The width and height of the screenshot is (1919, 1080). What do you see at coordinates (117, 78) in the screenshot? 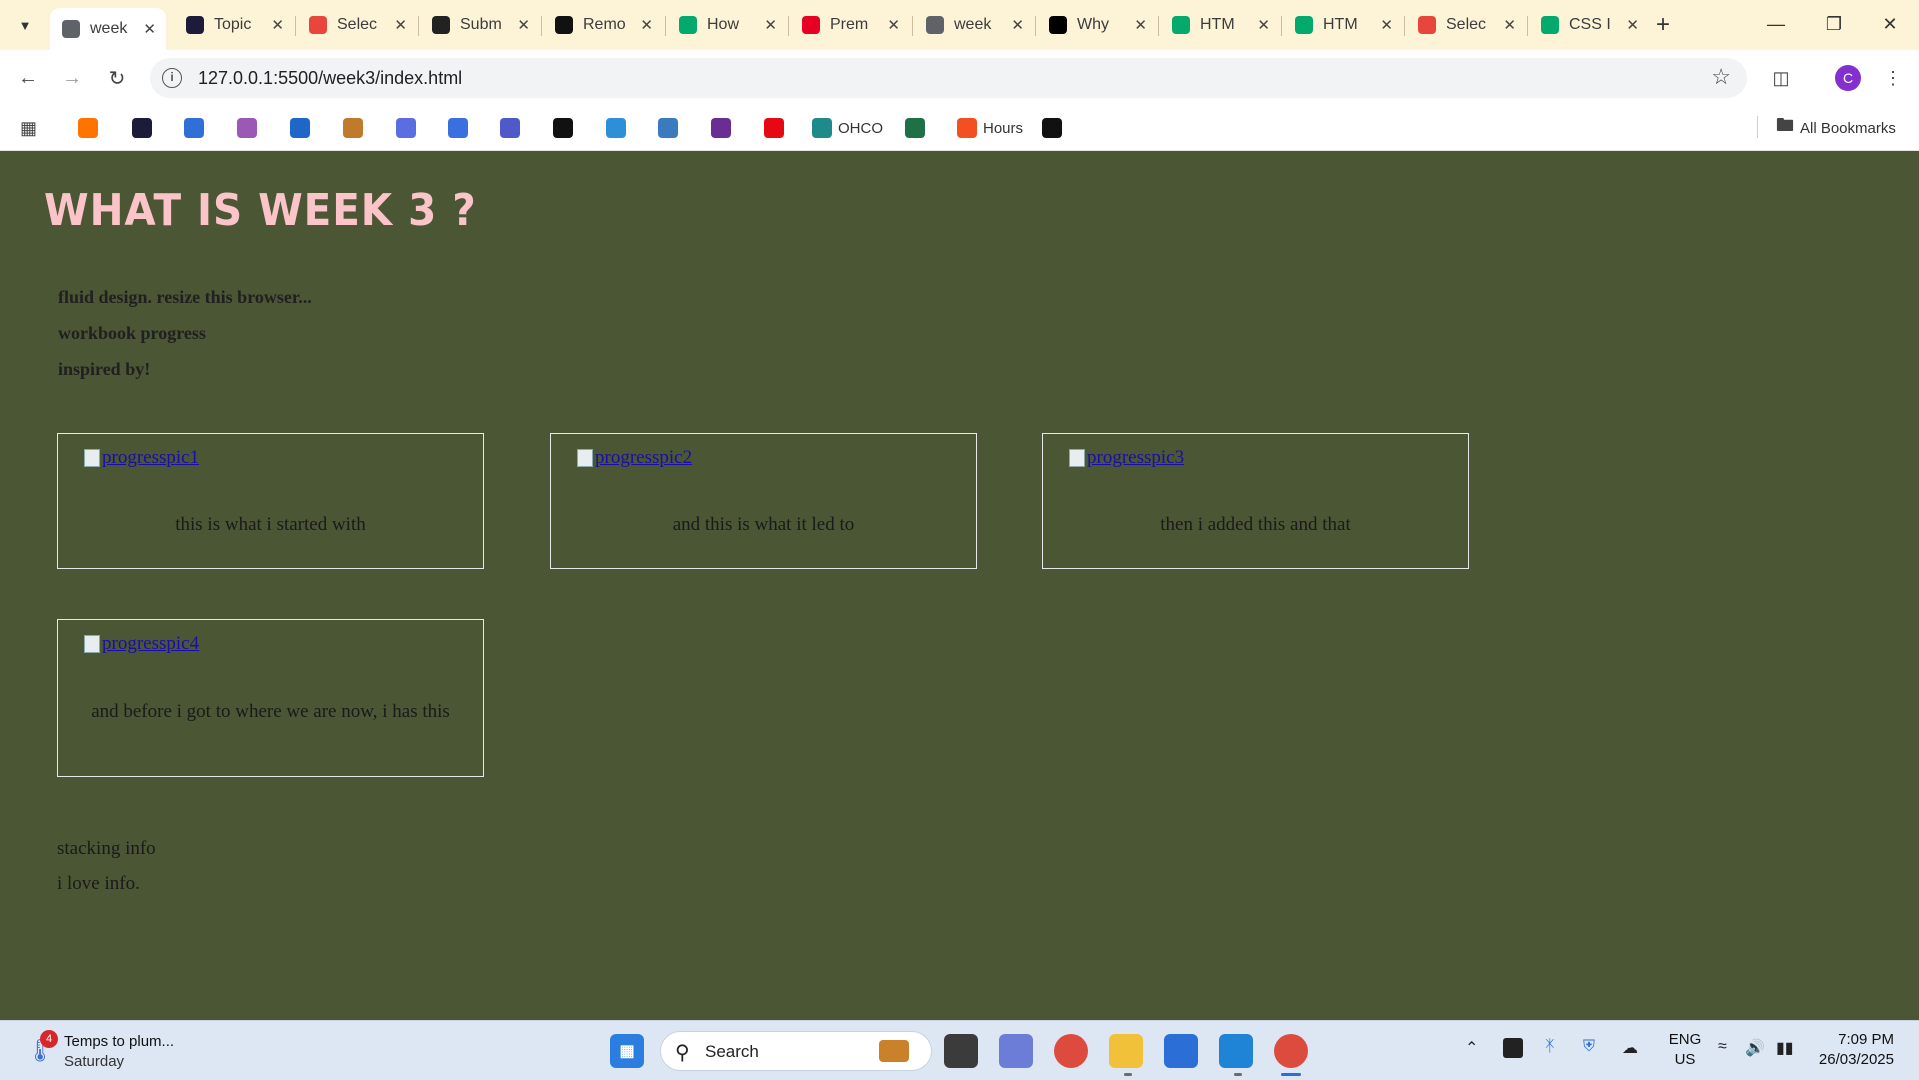
I see `reload-button: ↻` at bounding box center [117, 78].